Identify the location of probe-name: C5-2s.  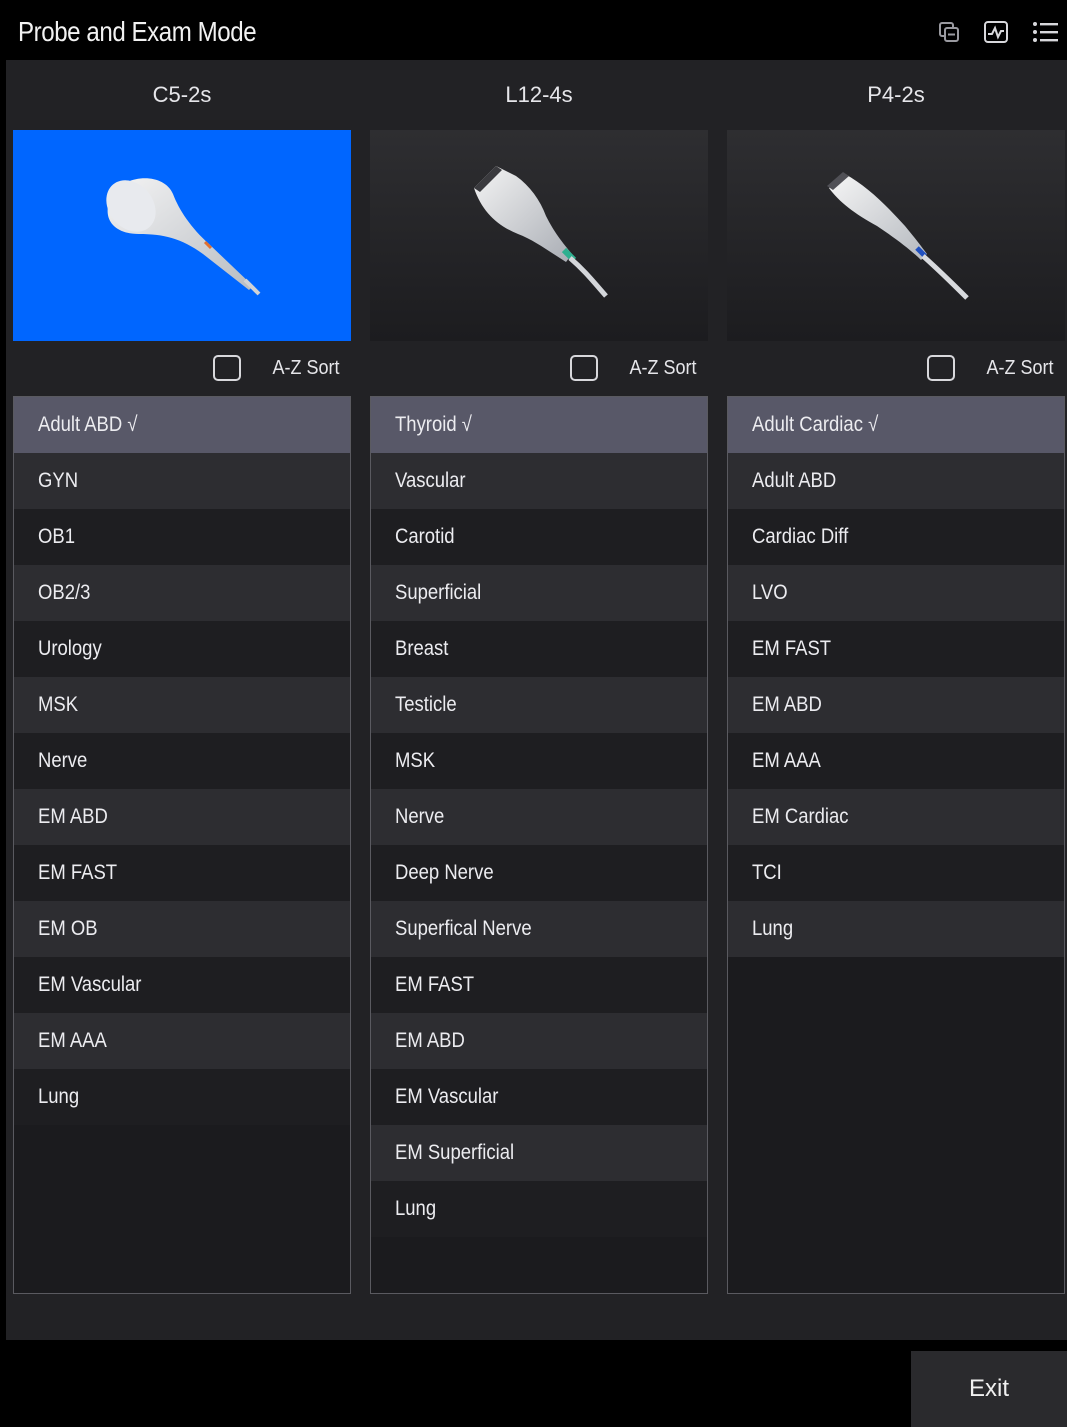
(182, 94).